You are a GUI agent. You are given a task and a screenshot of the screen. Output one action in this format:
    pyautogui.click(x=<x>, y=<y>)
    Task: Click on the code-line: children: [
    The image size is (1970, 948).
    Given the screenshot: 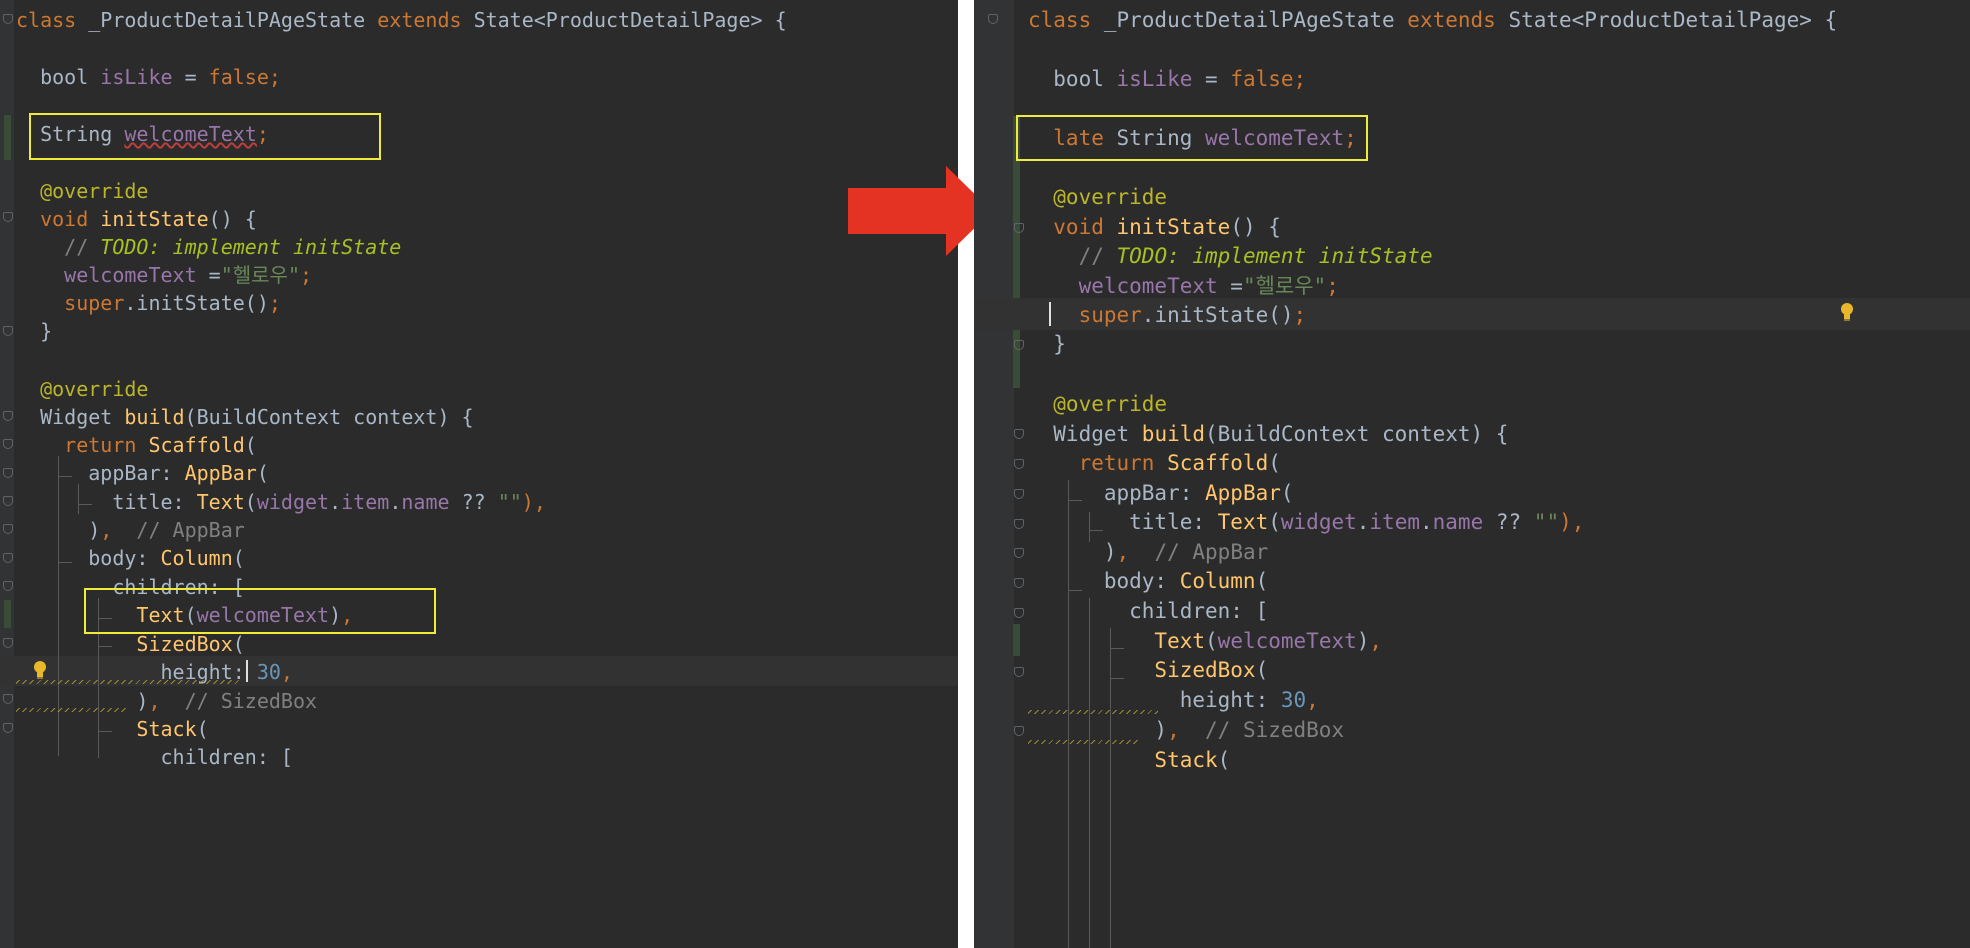 What is the action you would take?
    pyautogui.click(x=479, y=765)
    